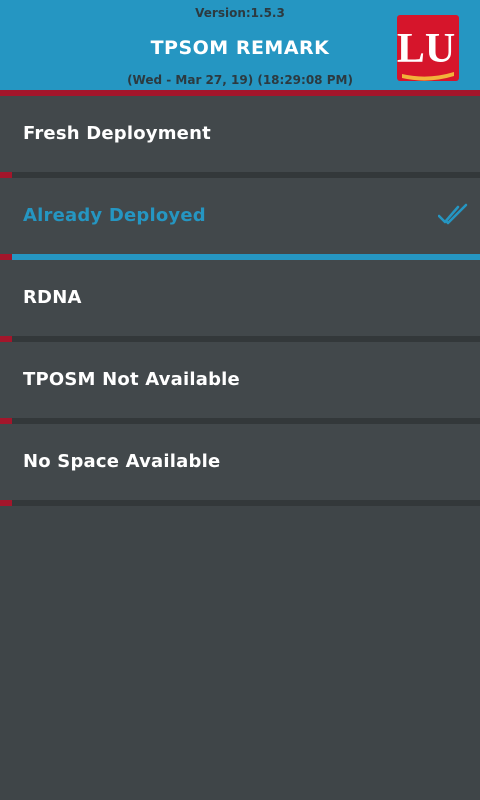 The image size is (480, 800). I want to click on remark-option-label: Already Deployed, so click(114, 215).